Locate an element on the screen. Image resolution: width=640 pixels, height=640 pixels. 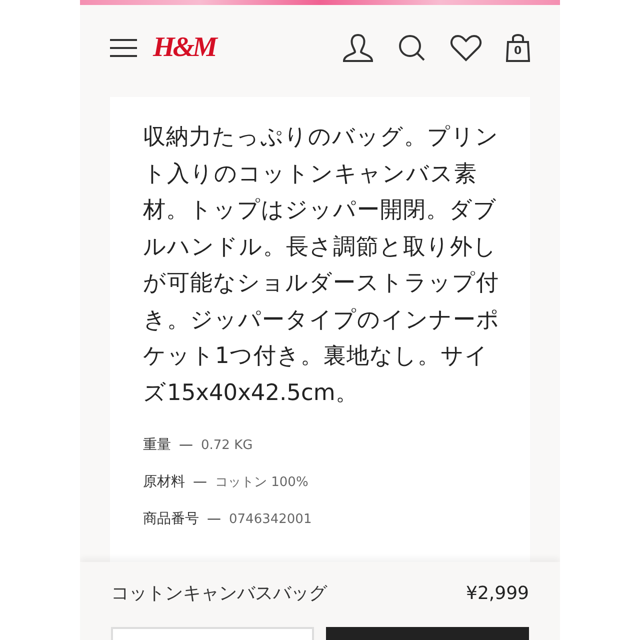
search-icon is located at coordinates (412, 48).